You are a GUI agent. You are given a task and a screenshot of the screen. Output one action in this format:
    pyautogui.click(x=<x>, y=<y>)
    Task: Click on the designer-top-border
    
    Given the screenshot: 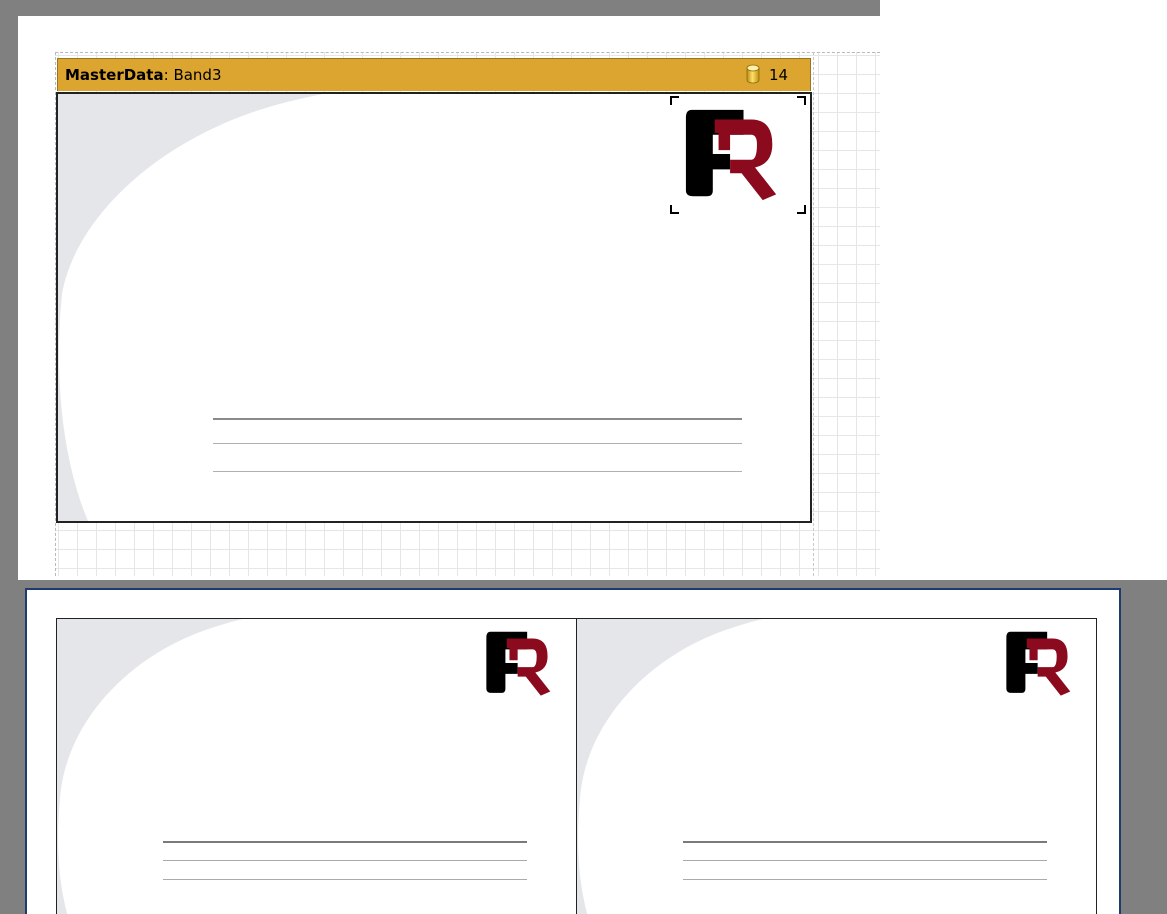 What is the action you would take?
    pyautogui.click(x=440, y=8)
    